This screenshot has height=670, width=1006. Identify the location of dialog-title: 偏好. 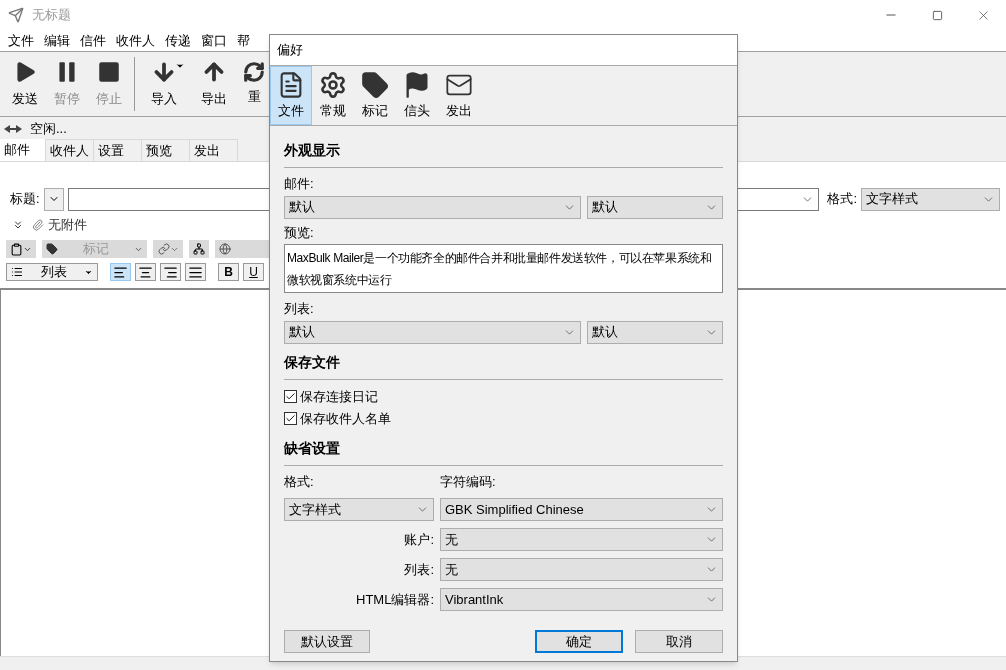
(290, 50).